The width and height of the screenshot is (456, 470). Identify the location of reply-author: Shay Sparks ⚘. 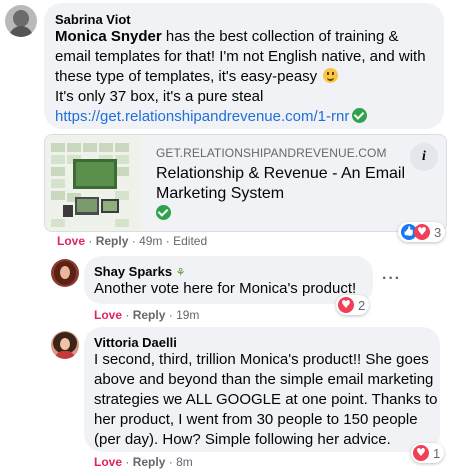
(140, 271).